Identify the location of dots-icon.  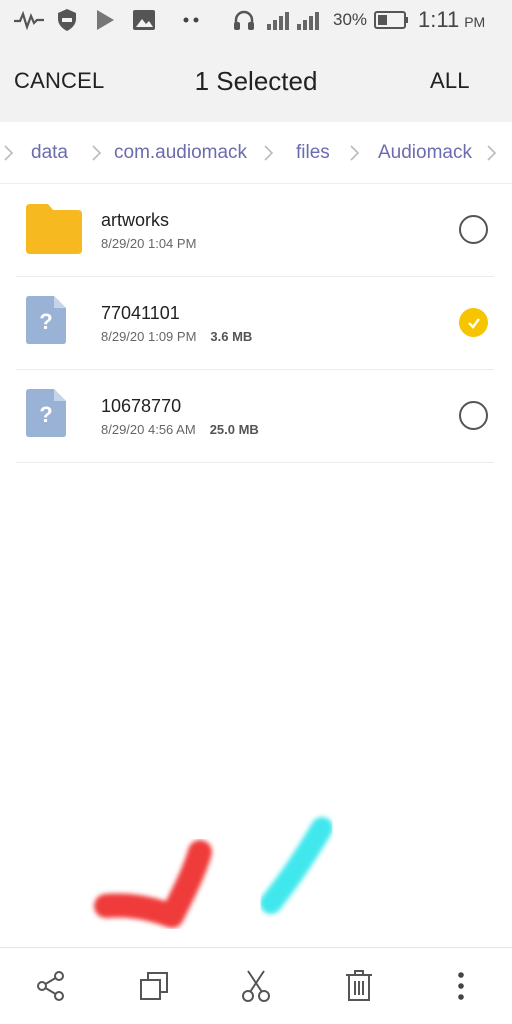
(192, 20).